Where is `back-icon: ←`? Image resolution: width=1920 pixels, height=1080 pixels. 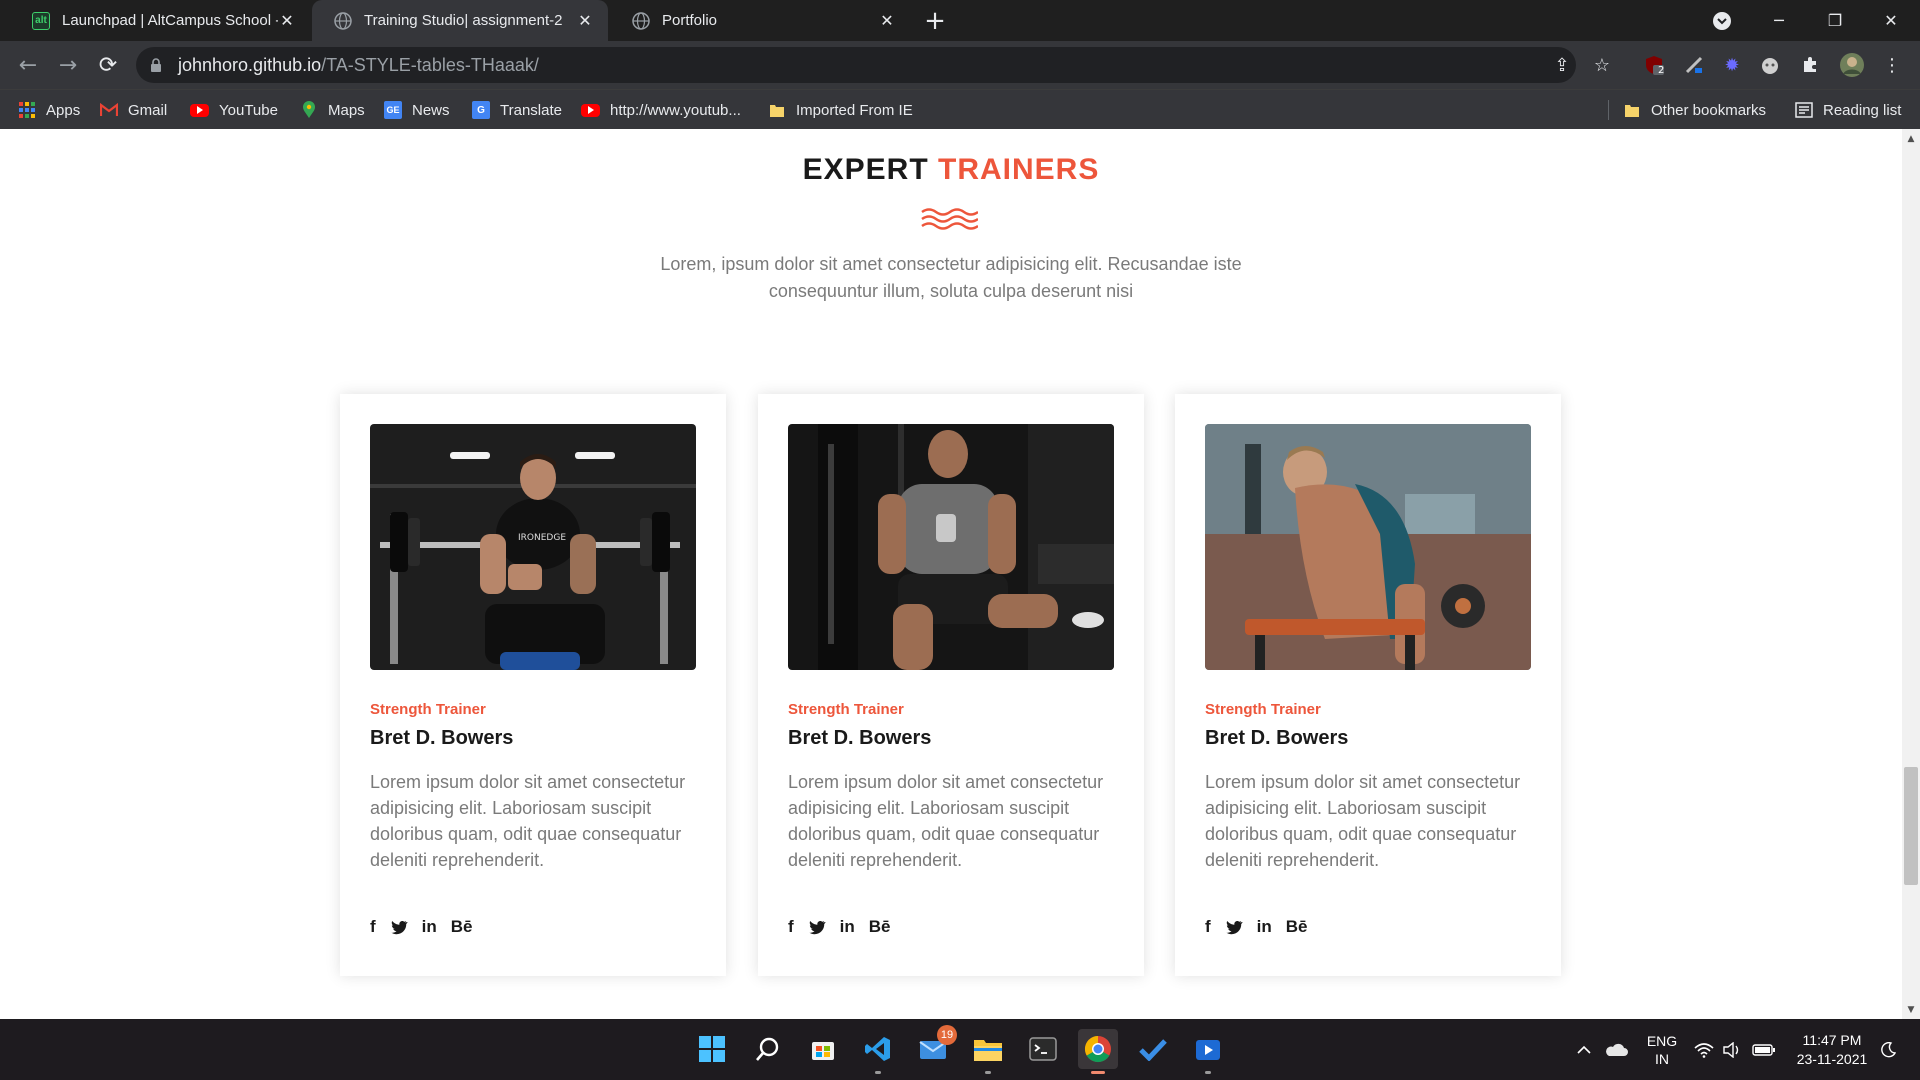
back-icon: ← is located at coordinates (28, 65).